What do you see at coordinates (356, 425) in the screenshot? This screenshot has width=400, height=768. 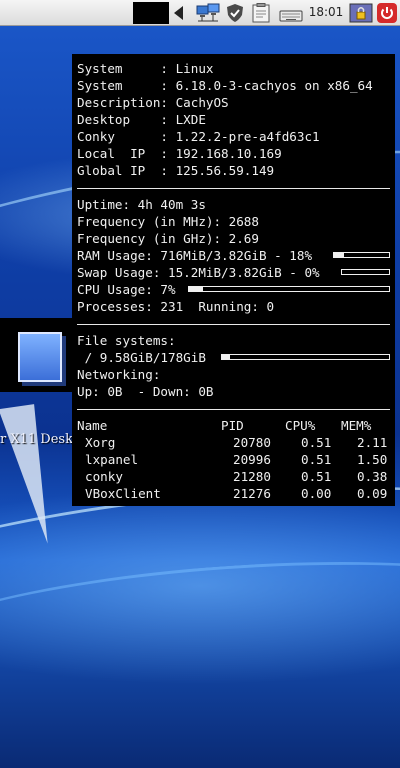 I see `process-table-header-mem: MEM%` at bounding box center [356, 425].